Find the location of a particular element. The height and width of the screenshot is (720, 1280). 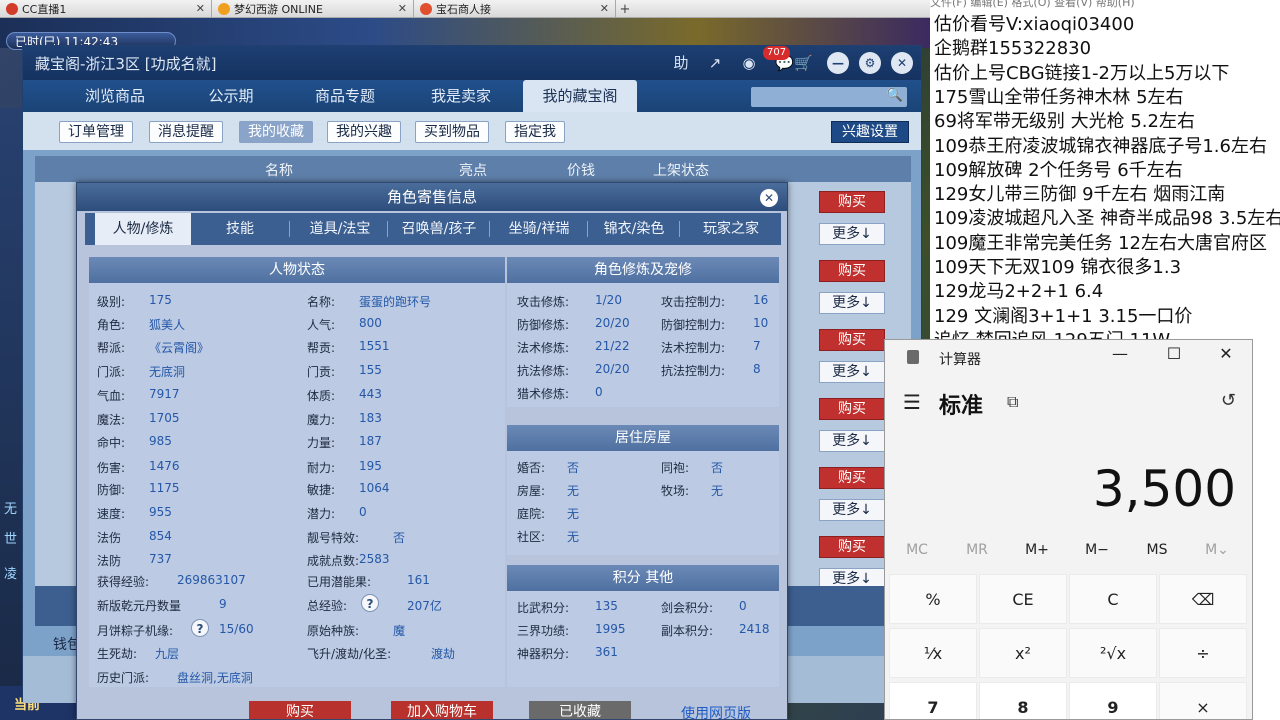

left-badge-2: 世 is located at coordinates (10, 537).